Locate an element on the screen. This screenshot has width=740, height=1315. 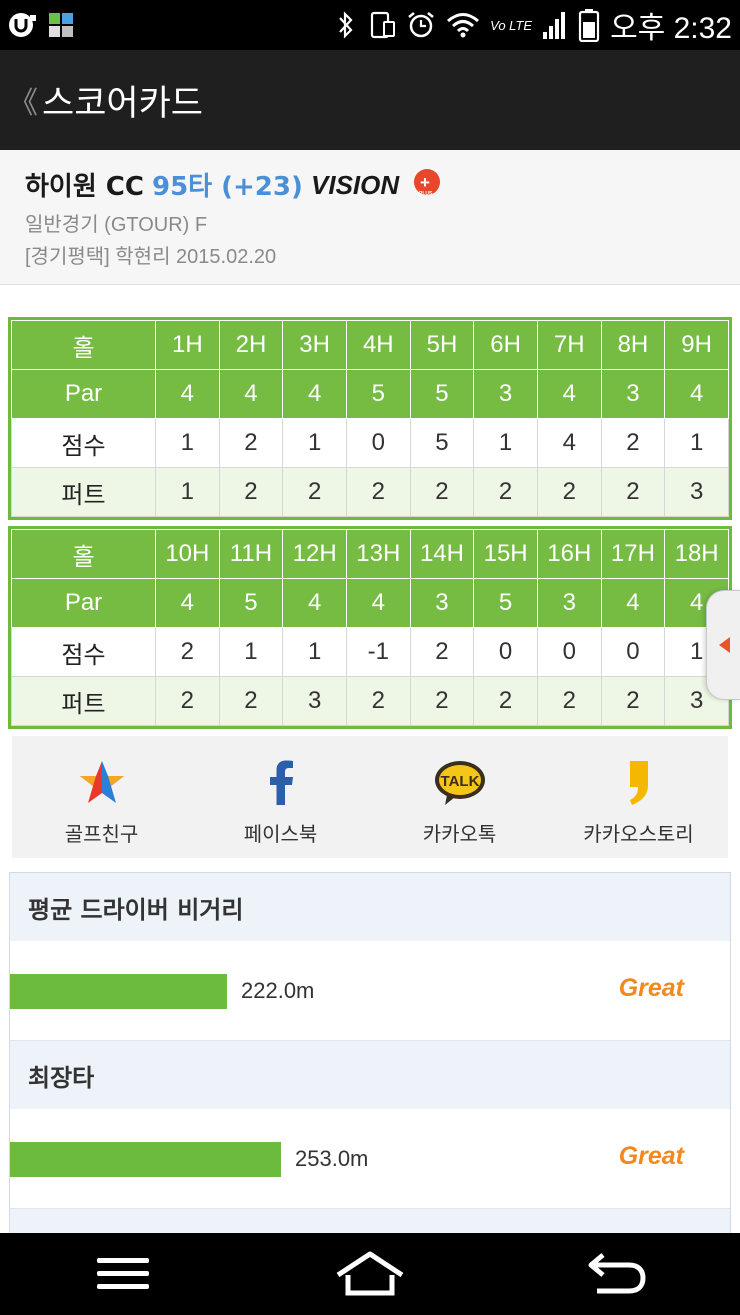
home-button is located at coordinates (370, 1274).